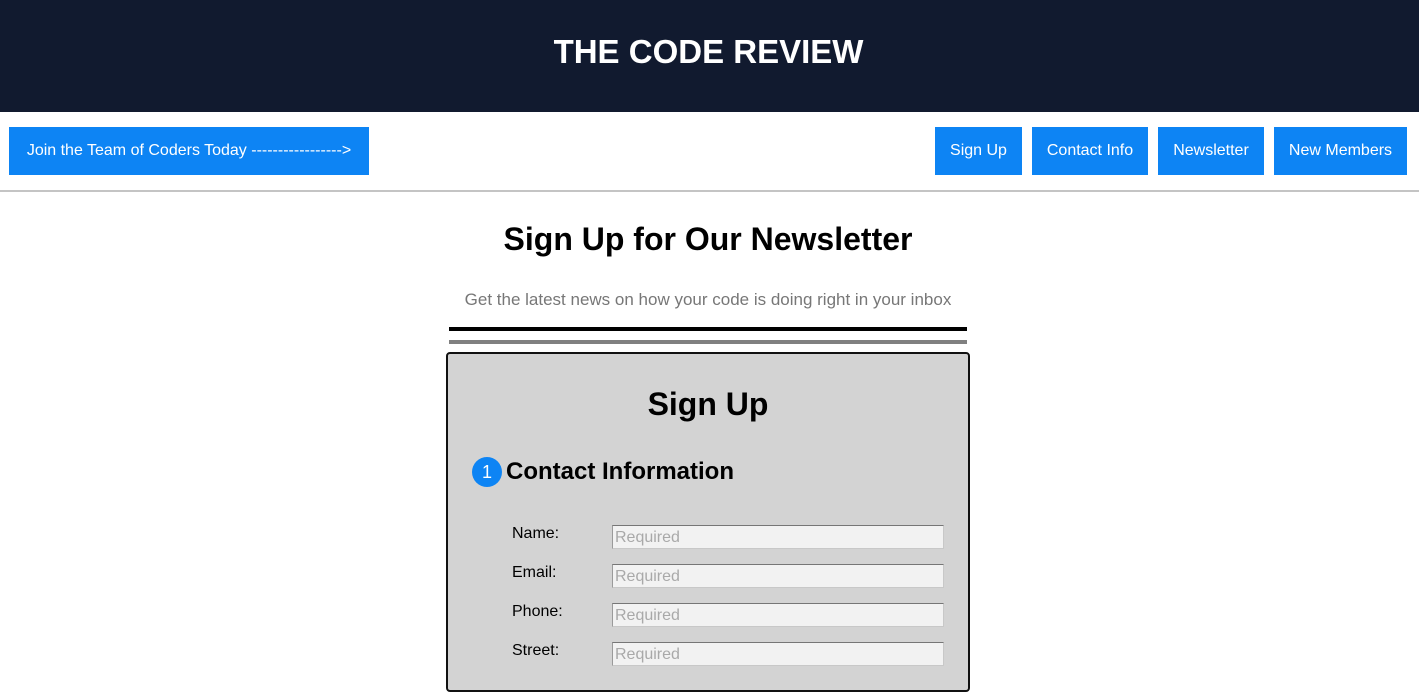 The width and height of the screenshot is (1419, 692). I want to click on street-field-row: Street:, so click(708, 654).